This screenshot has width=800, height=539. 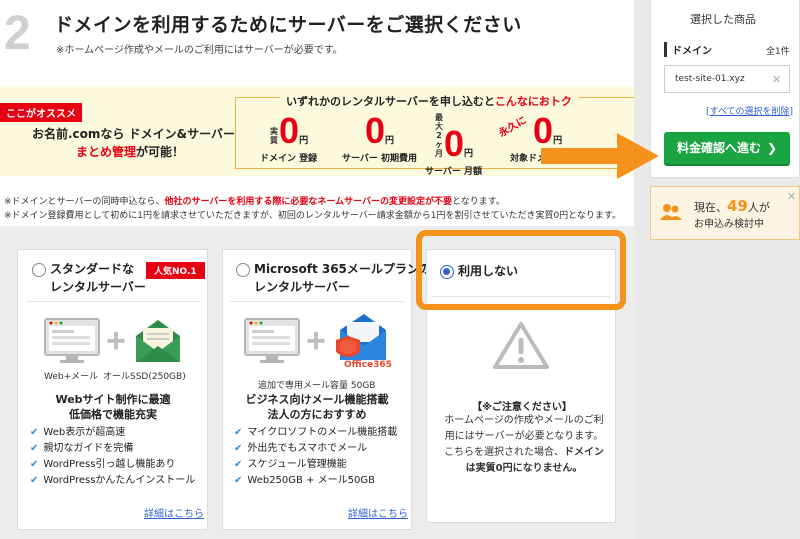 I want to click on feature-line-2: 法人の方におすすめ, so click(x=317, y=414).